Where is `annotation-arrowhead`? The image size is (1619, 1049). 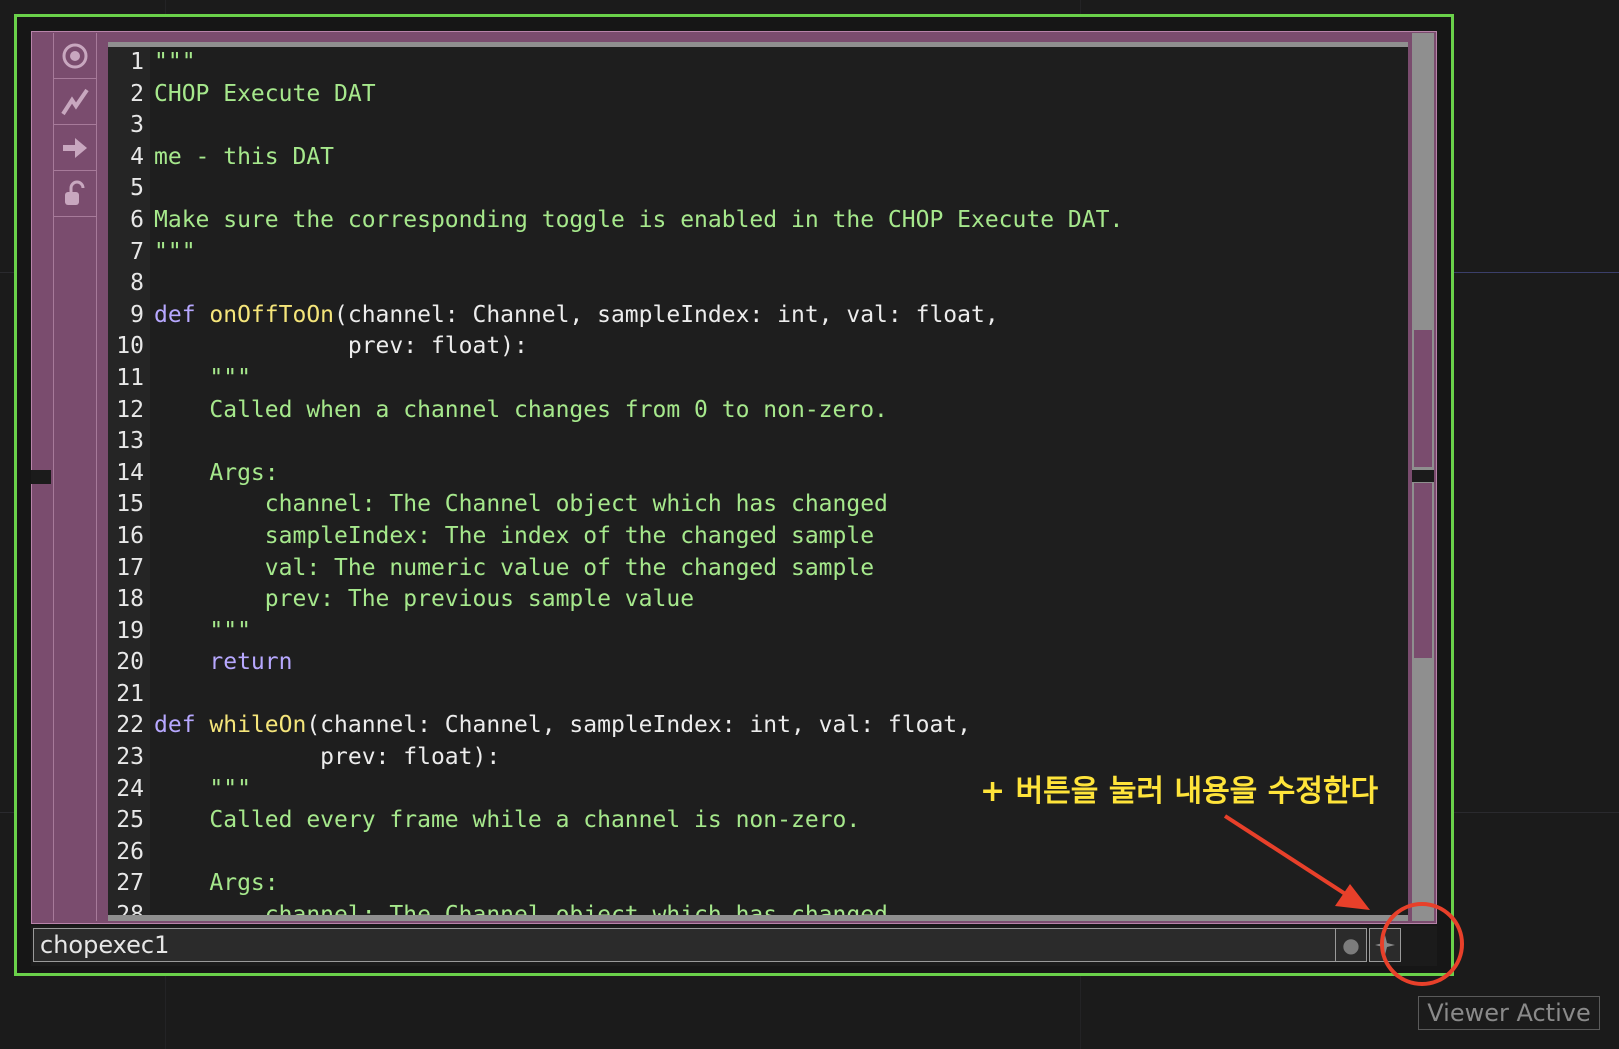
annotation-arrowhead is located at coordinates (1352, 897).